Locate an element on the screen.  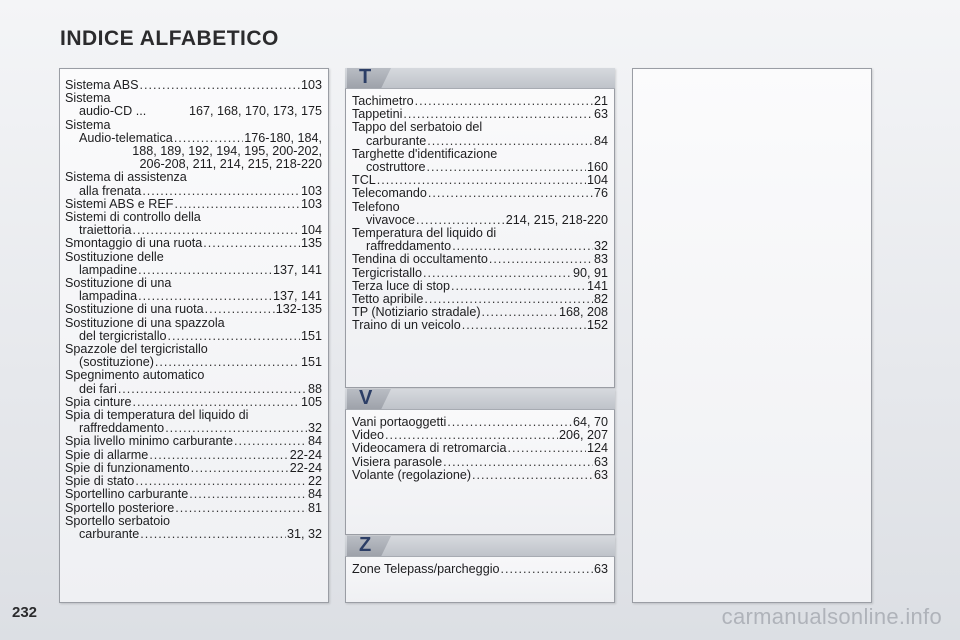
index-entry: Sistemi di controllo dellatraiettoria104 is located at coordinates (193, 223).